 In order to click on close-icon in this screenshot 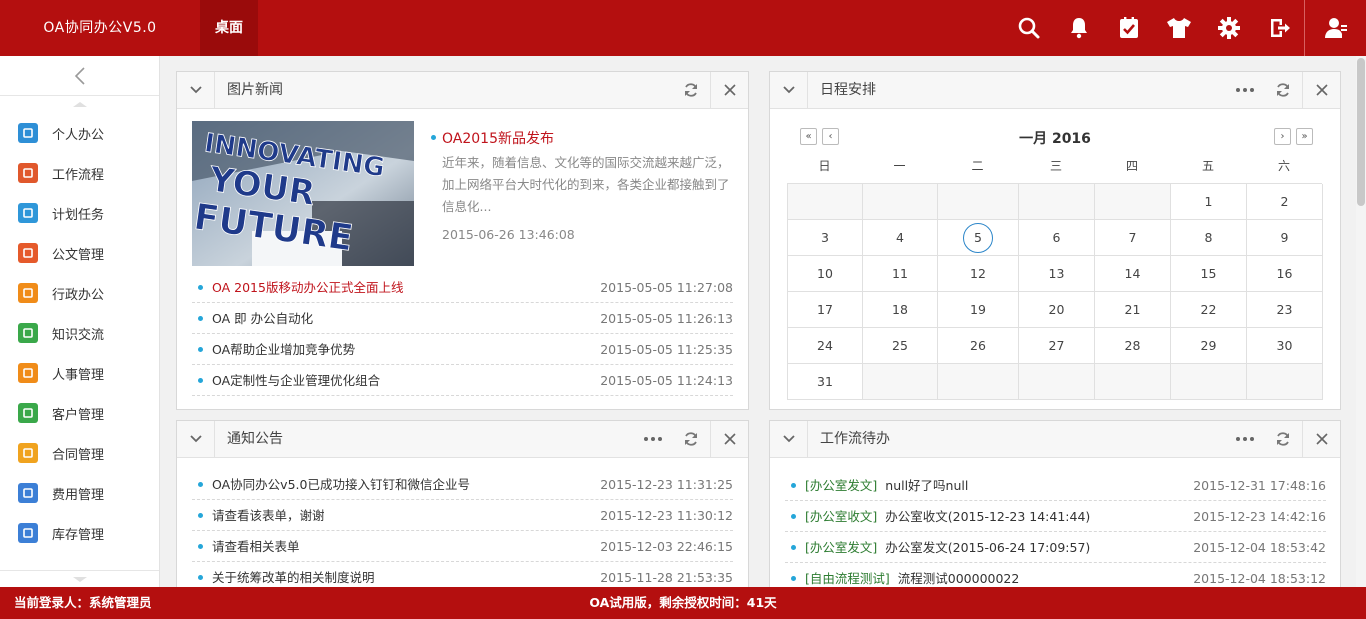, I will do `click(1321, 439)`.